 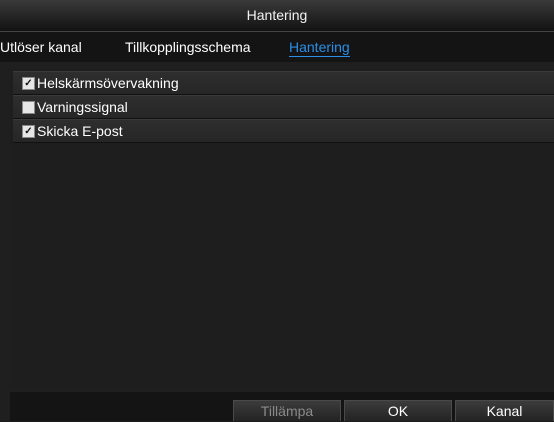 What do you see at coordinates (28, 131) in the screenshot?
I see `email-checkbox: ✓` at bounding box center [28, 131].